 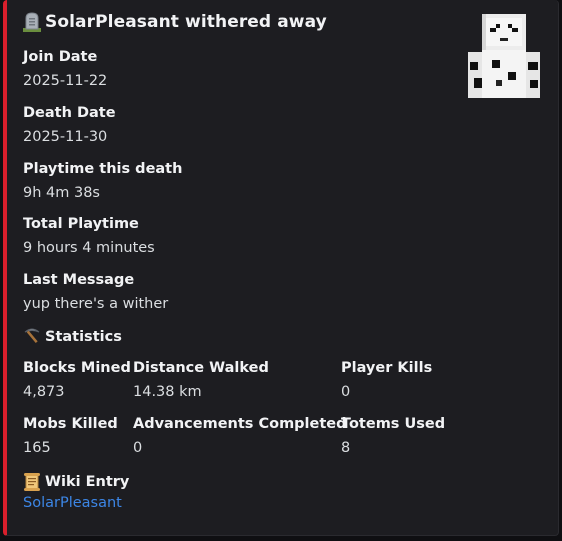 I want to click on blocks-mined-label: Blocks Mined, so click(x=77, y=368).